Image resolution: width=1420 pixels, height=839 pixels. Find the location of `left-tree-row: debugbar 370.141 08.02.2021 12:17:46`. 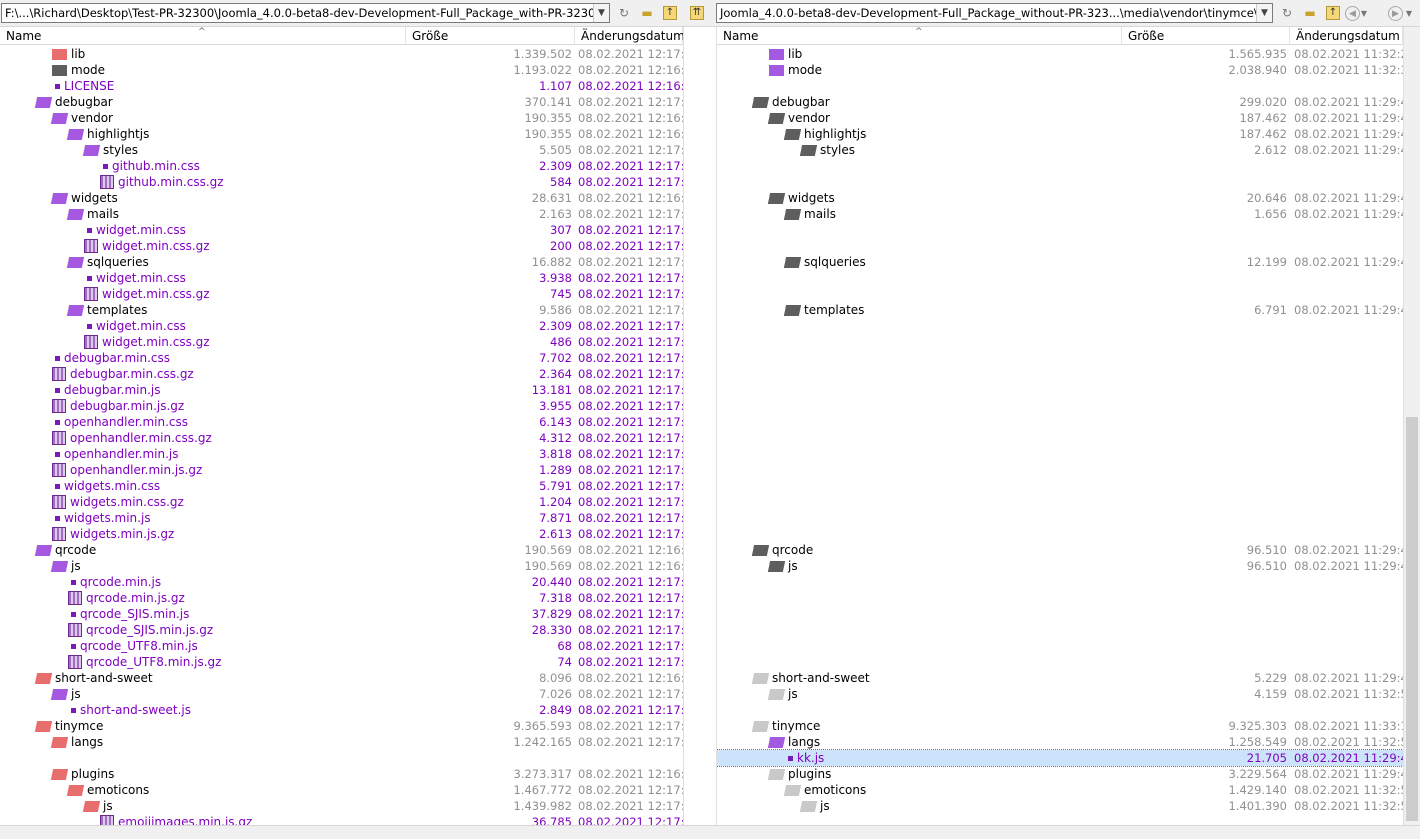

left-tree-row: debugbar 370.141 08.02.2021 12:17:46 is located at coordinates (341, 102).